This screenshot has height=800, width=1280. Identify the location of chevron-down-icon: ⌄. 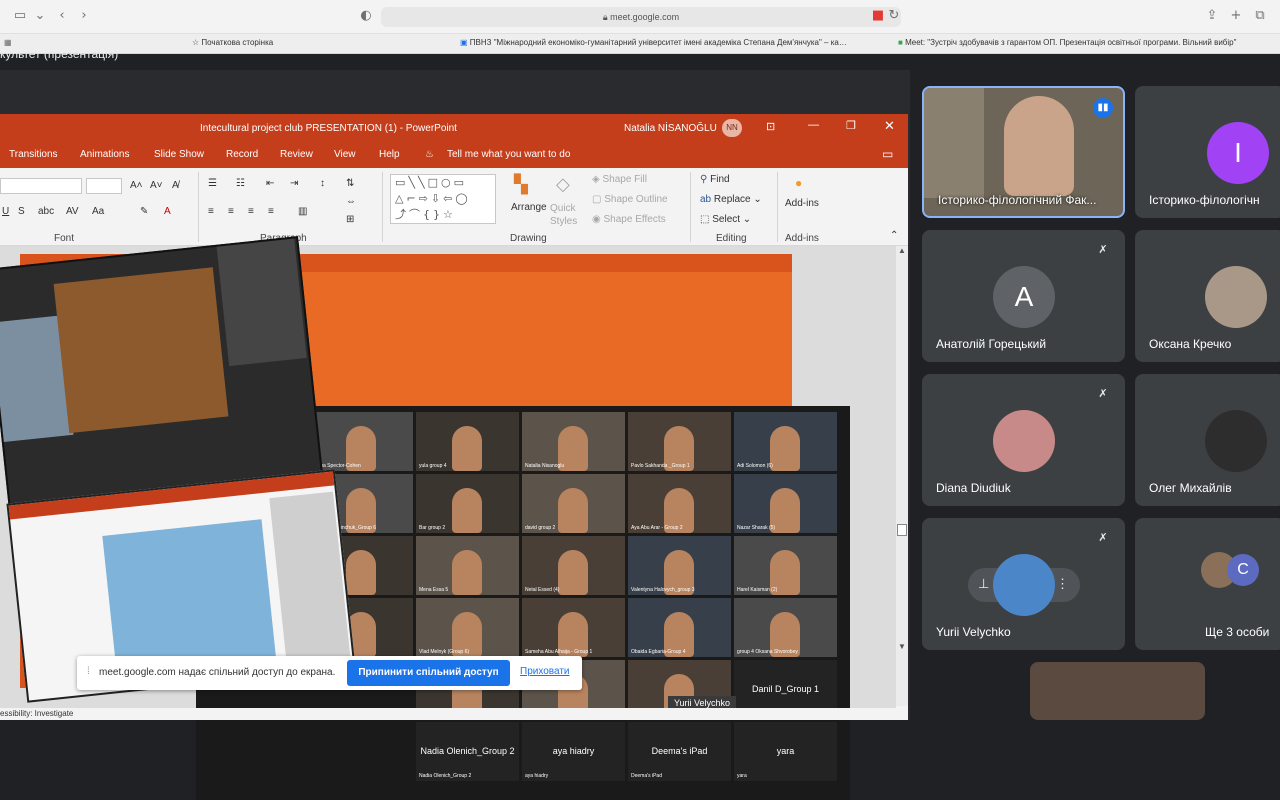
(40, 16).